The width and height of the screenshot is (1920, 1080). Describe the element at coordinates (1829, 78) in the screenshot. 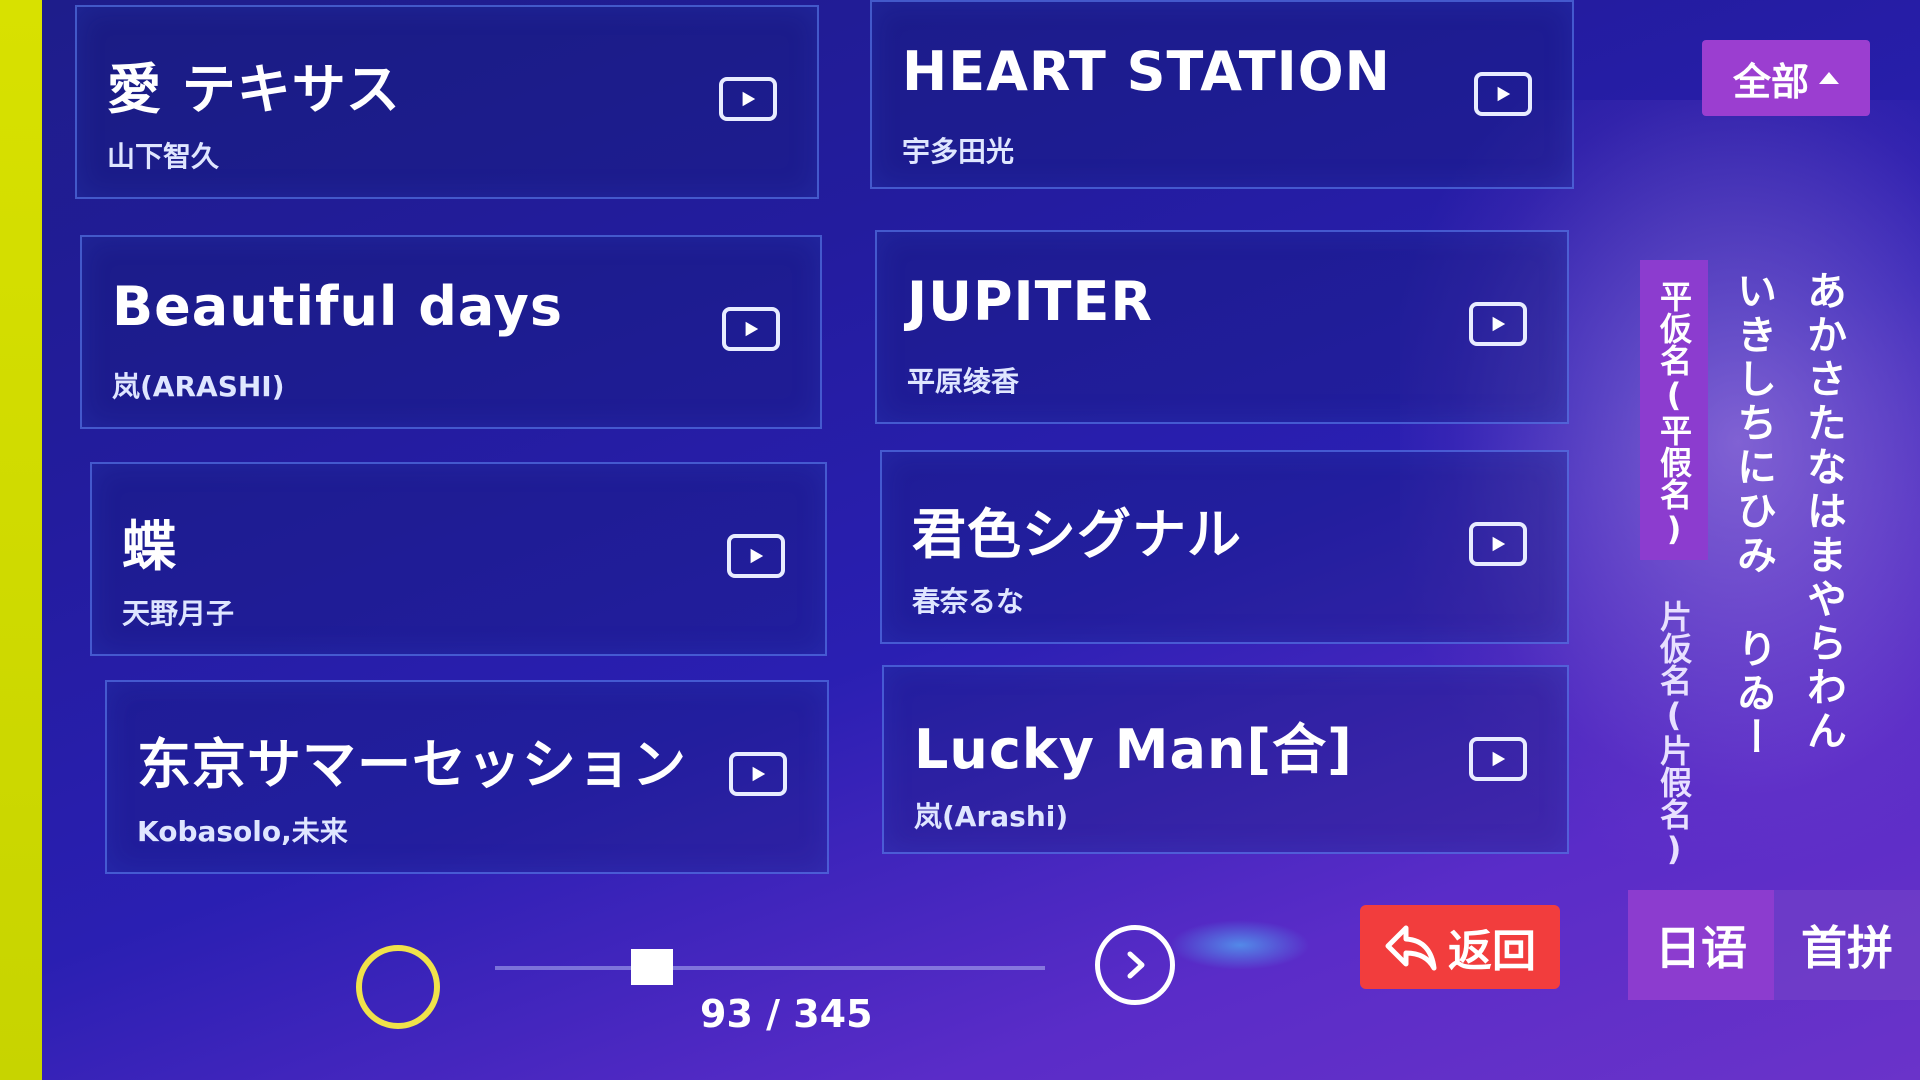

I see `caret-up-icon` at that location.